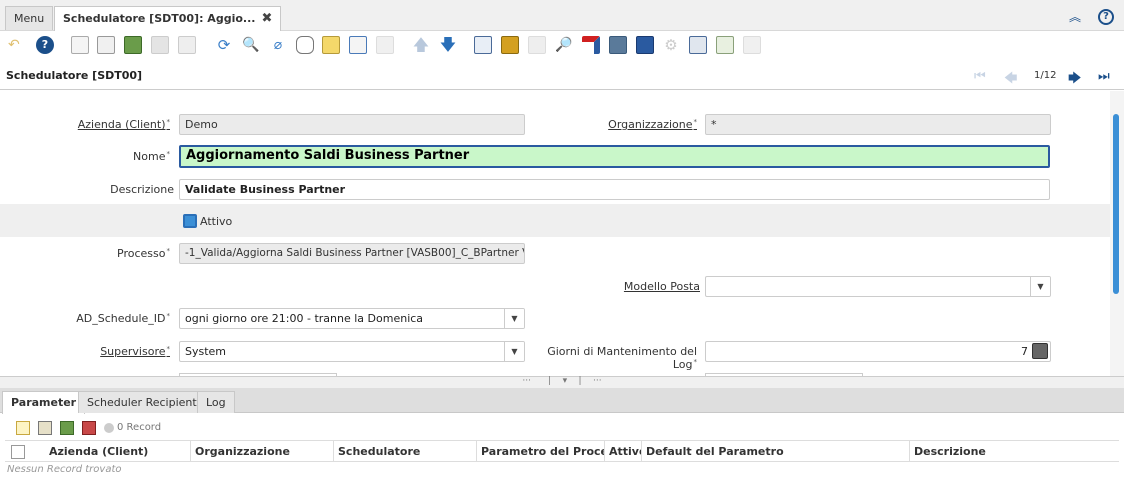  I want to click on new-detail-icon, so click(23, 428).